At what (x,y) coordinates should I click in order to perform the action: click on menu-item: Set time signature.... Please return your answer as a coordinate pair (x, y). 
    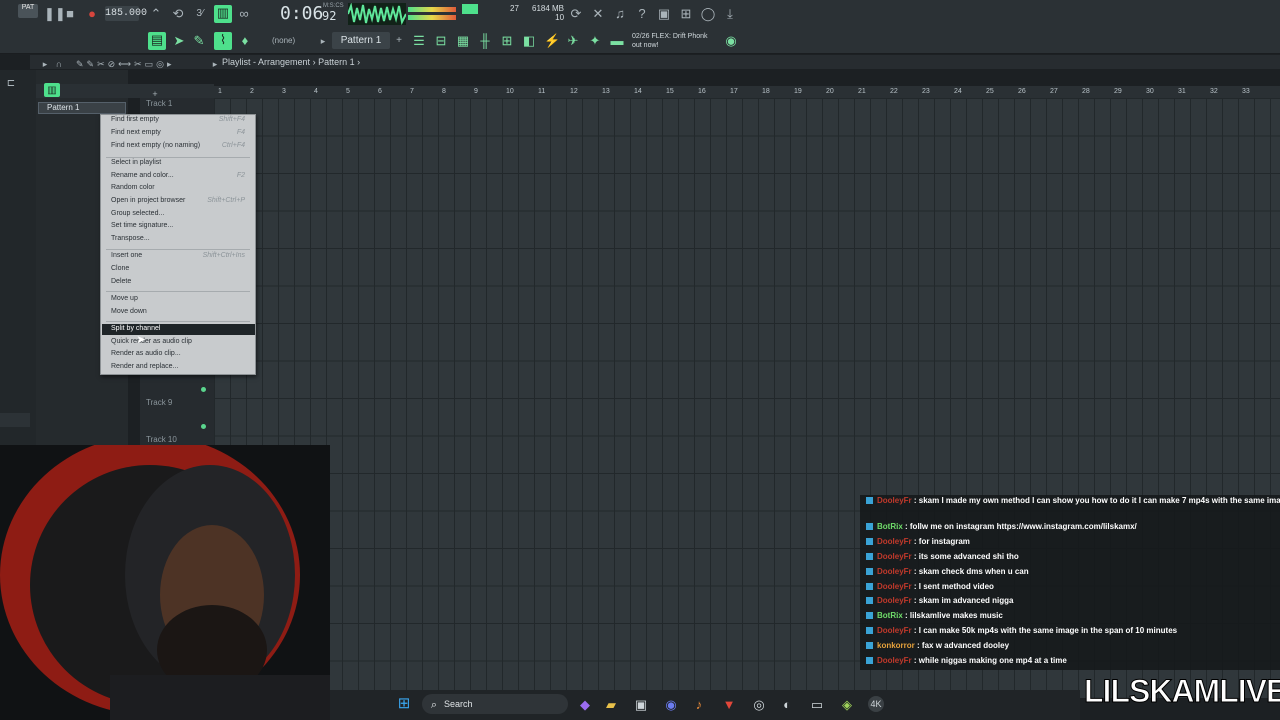
    Looking at the image, I should click on (181, 226).